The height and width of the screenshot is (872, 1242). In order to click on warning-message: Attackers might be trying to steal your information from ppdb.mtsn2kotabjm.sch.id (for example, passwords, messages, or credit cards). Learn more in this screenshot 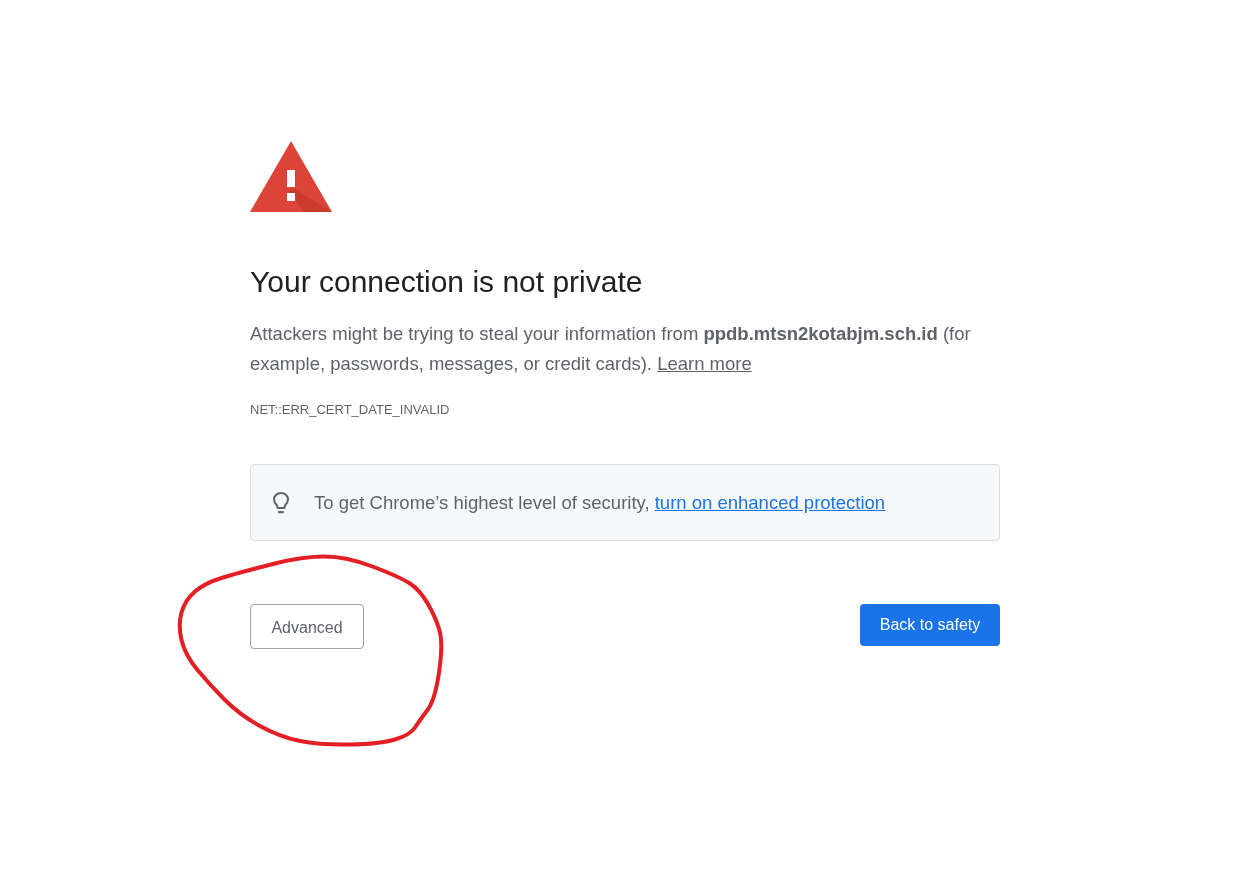, I will do `click(611, 349)`.